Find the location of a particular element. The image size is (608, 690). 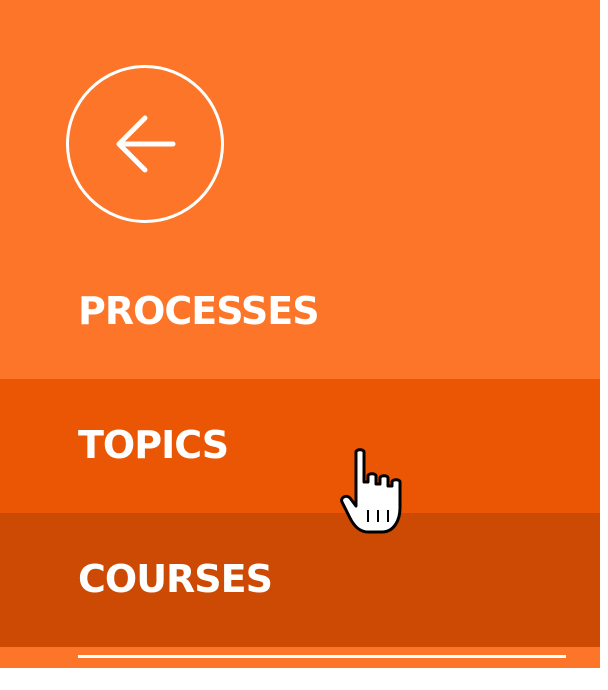

back-button is located at coordinates (145, 144).